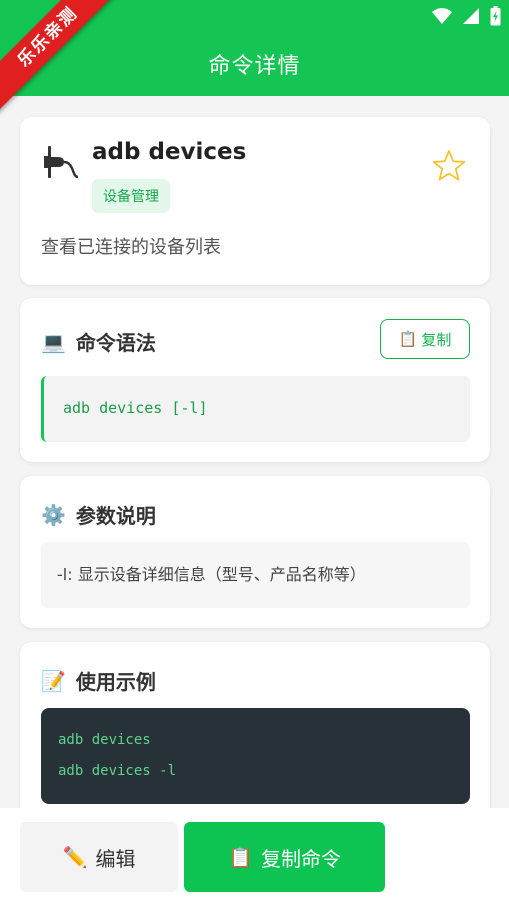 The image size is (509, 906). I want to click on gear-icon: ⚙️, so click(53, 514).